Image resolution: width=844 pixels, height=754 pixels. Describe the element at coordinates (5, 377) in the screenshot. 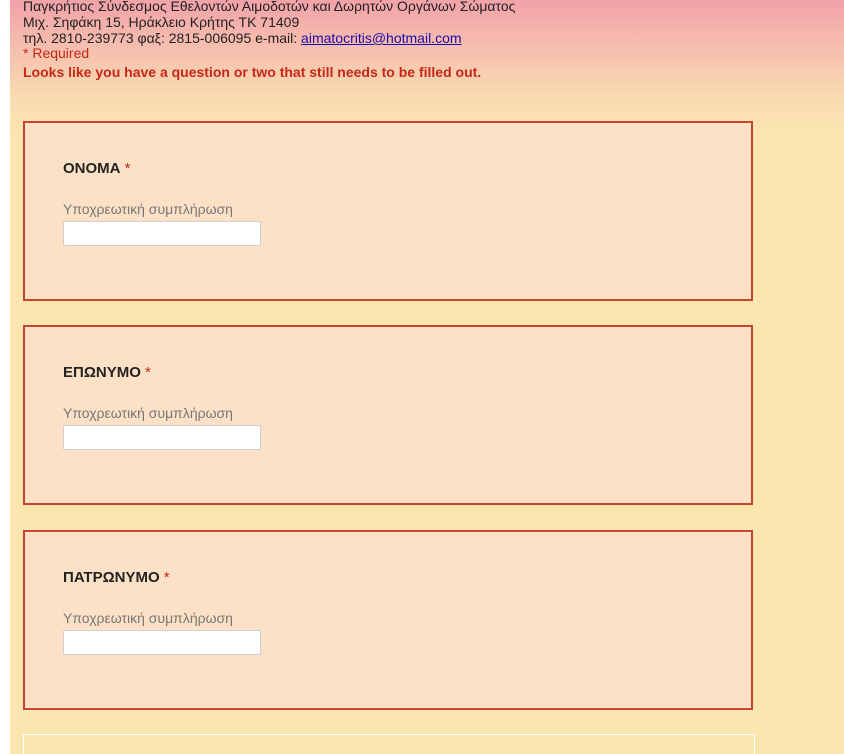

I see `left-margin` at that location.